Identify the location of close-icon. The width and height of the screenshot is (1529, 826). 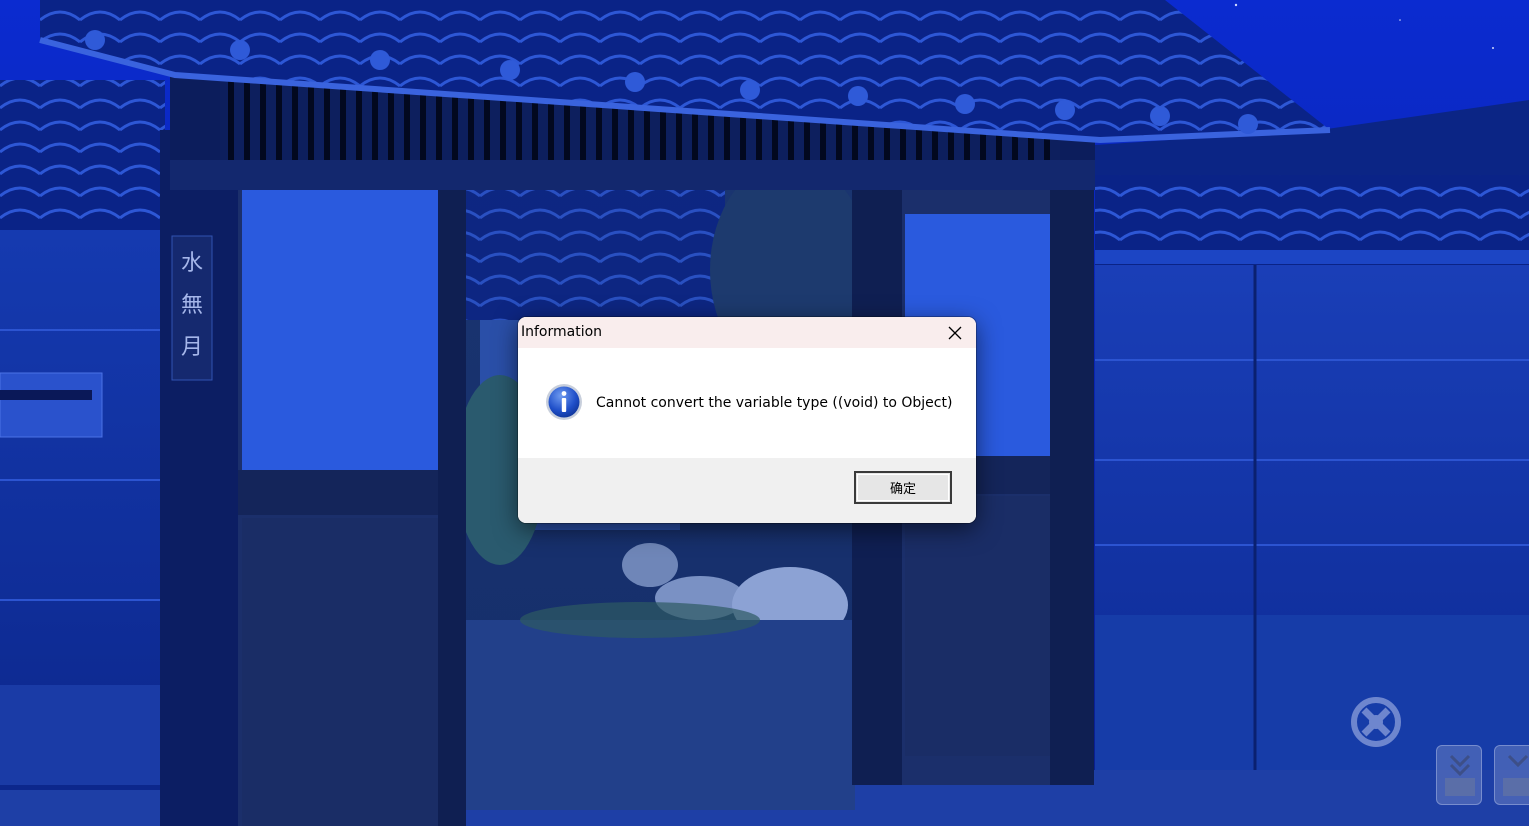
(955, 332).